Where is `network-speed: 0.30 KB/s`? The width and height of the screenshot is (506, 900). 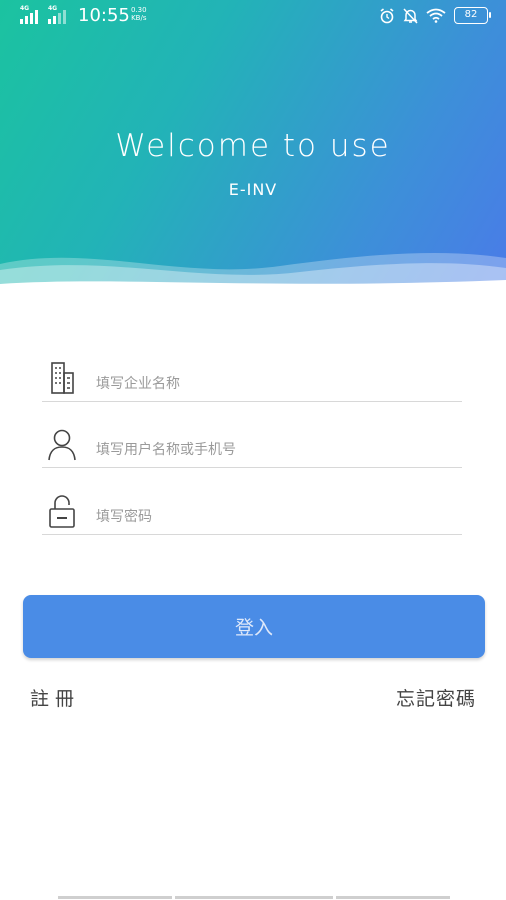 network-speed: 0.30 KB/s is located at coordinates (139, 14).